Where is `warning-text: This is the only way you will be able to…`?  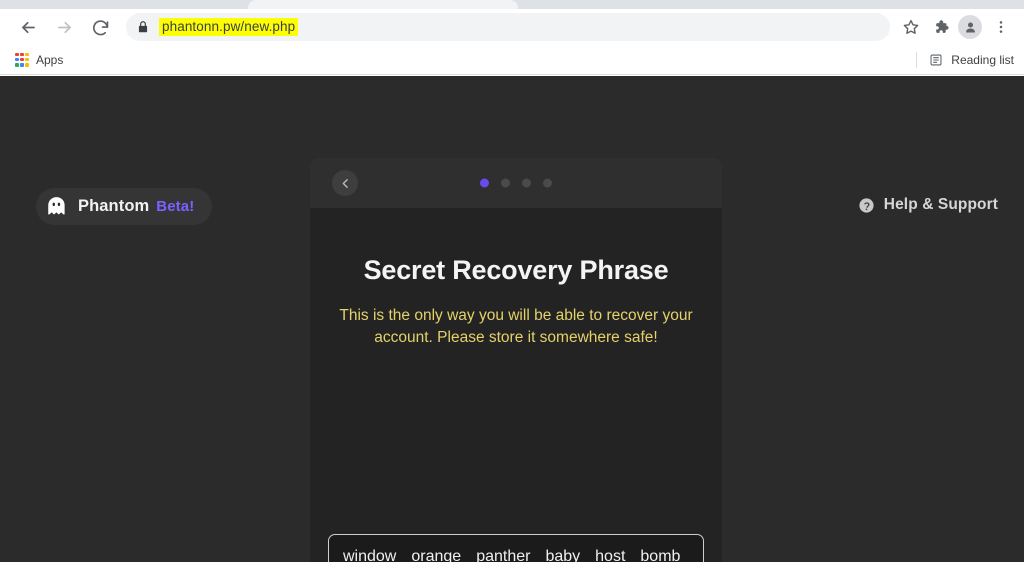 warning-text: This is the only way you will be able to… is located at coordinates (516, 326).